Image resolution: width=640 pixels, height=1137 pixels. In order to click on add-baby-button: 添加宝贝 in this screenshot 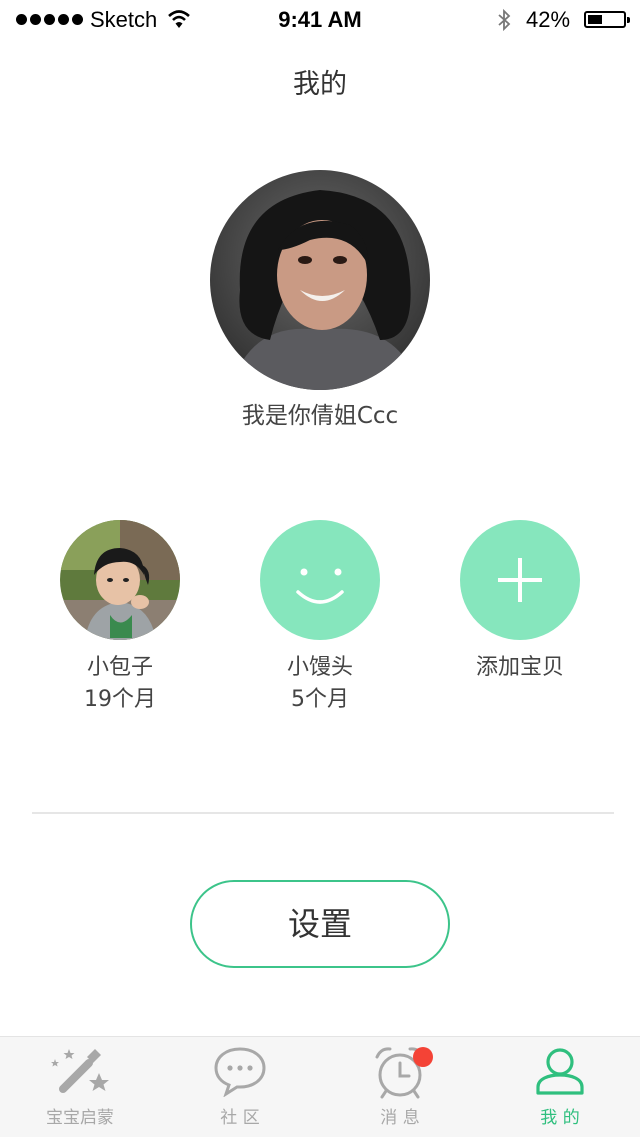, I will do `click(520, 602)`.